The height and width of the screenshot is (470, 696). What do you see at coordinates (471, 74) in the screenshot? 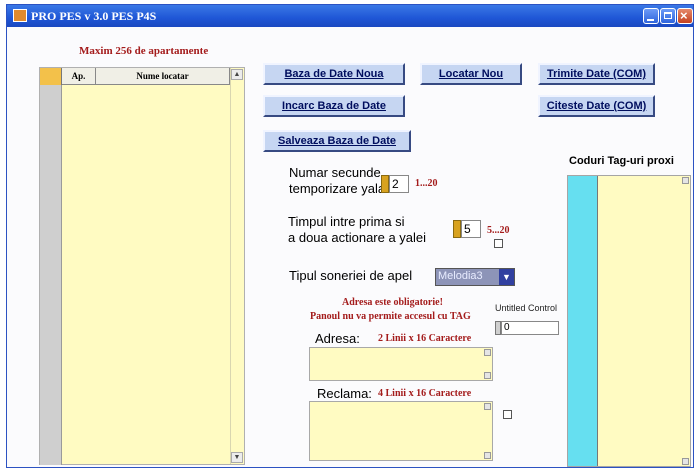
I see `new-tenant-button: Locatar Nou` at bounding box center [471, 74].